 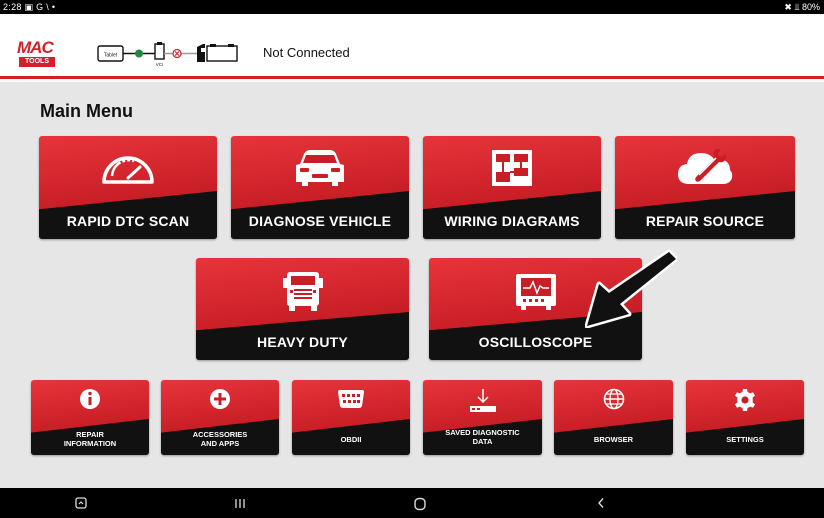 What do you see at coordinates (240, 503) in the screenshot?
I see `recent-apps-icon` at bounding box center [240, 503].